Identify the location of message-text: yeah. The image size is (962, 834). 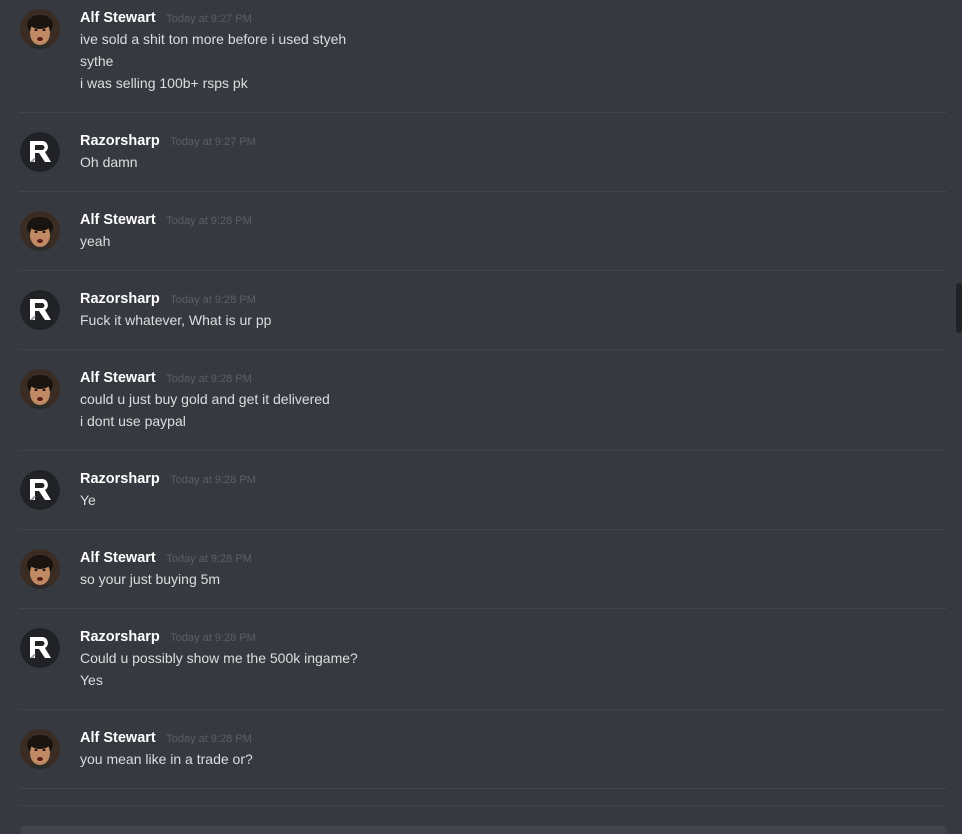
(95, 241).